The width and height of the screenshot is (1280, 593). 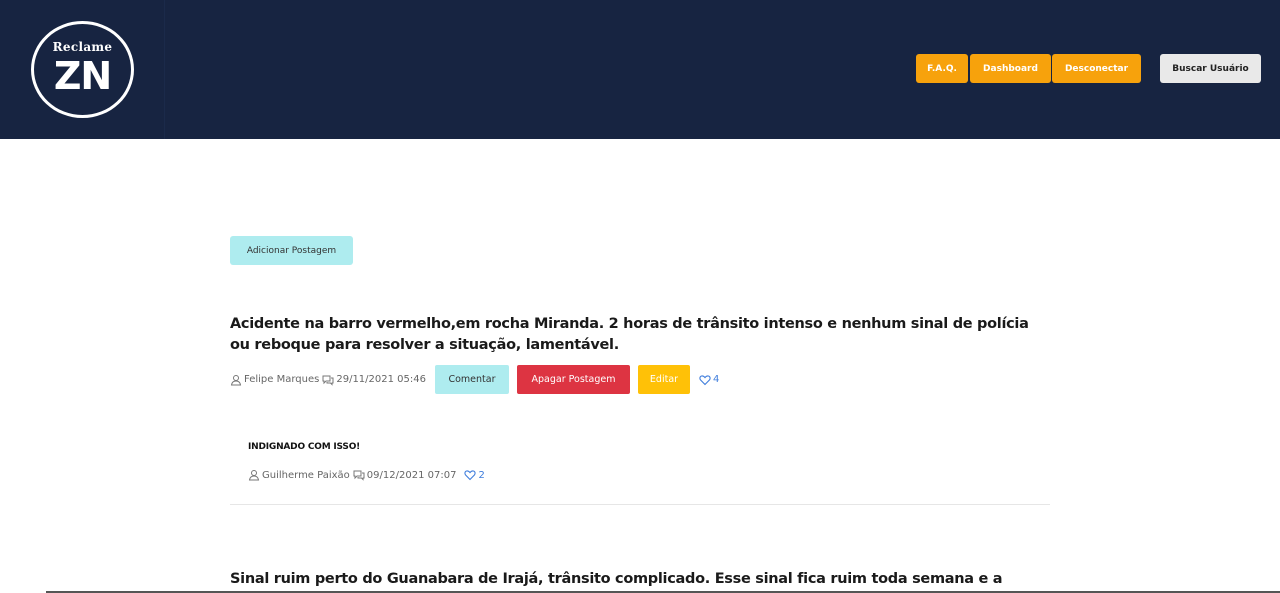 I want to click on like-count: 4, so click(x=716, y=379).